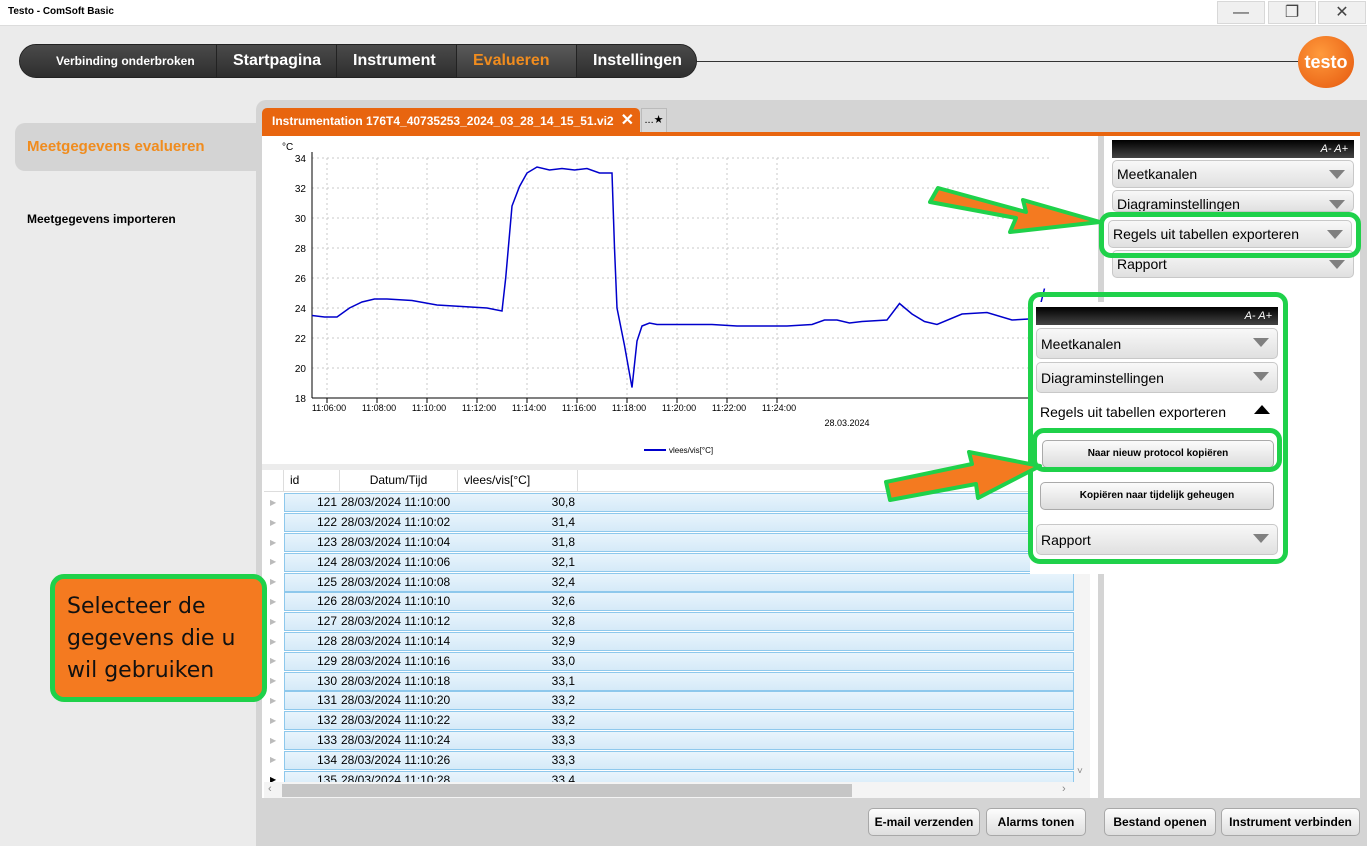 Image resolution: width=1367 pixels, height=846 pixels. What do you see at coordinates (993, 344) in the screenshot?
I see `annotation-arrows` at bounding box center [993, 344].